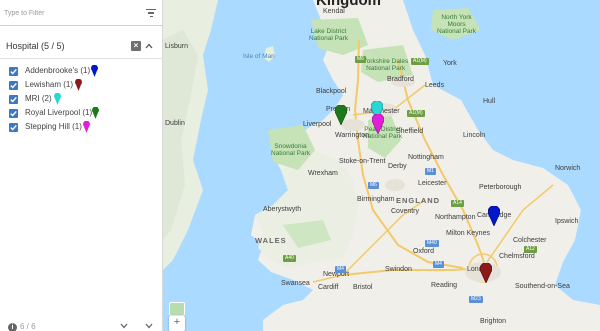 Image resolution: width=600 pixels, height=331 pixels. What do you see at coordinates (432, 243) in the screenshot?
I see `road-shield: M40` at bounding box center [432, 243].